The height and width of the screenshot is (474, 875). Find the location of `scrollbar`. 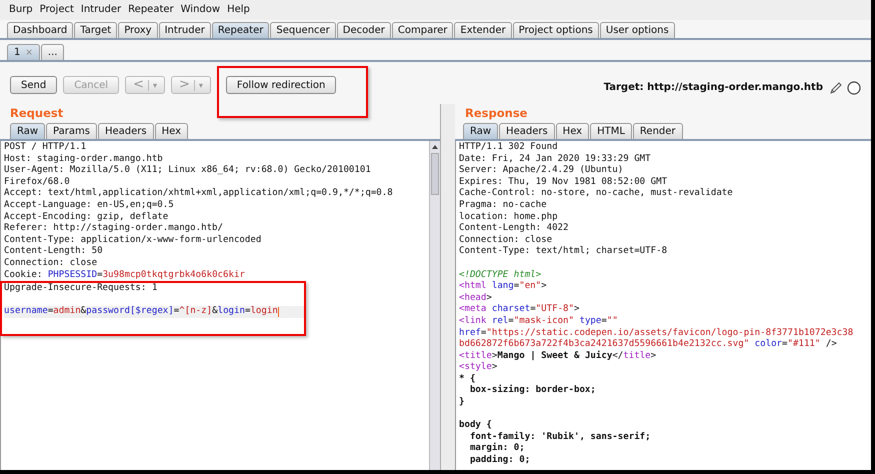

scrollbar is located at coordinates (434, 305).